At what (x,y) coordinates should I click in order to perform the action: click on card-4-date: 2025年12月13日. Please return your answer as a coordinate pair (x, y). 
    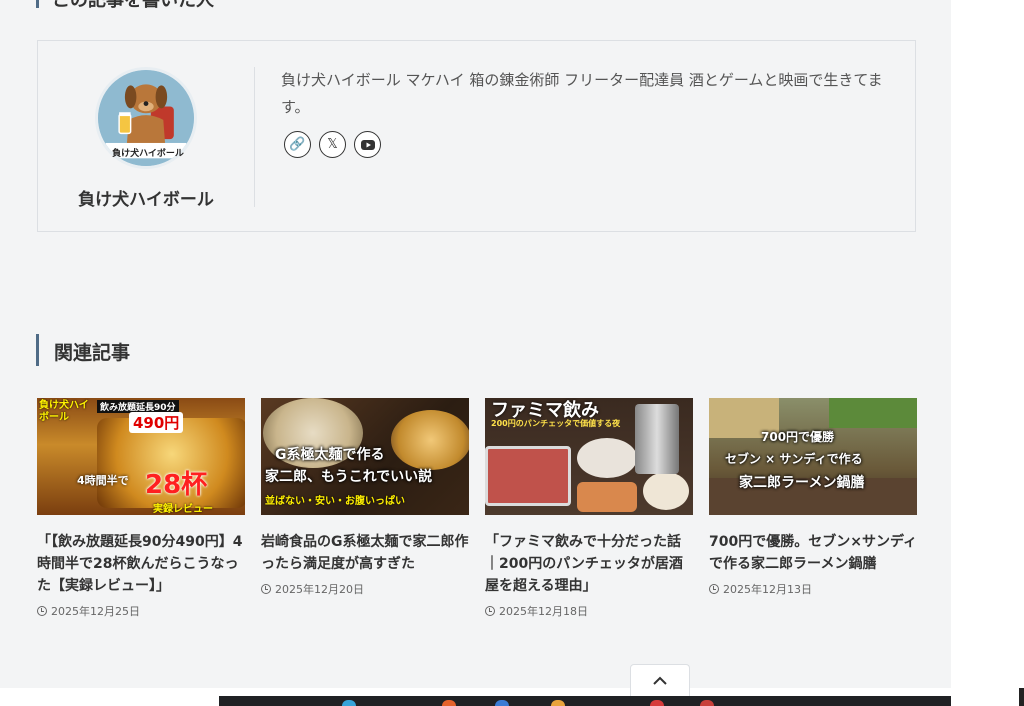
    Looking at the image, I should click on (813, 589).